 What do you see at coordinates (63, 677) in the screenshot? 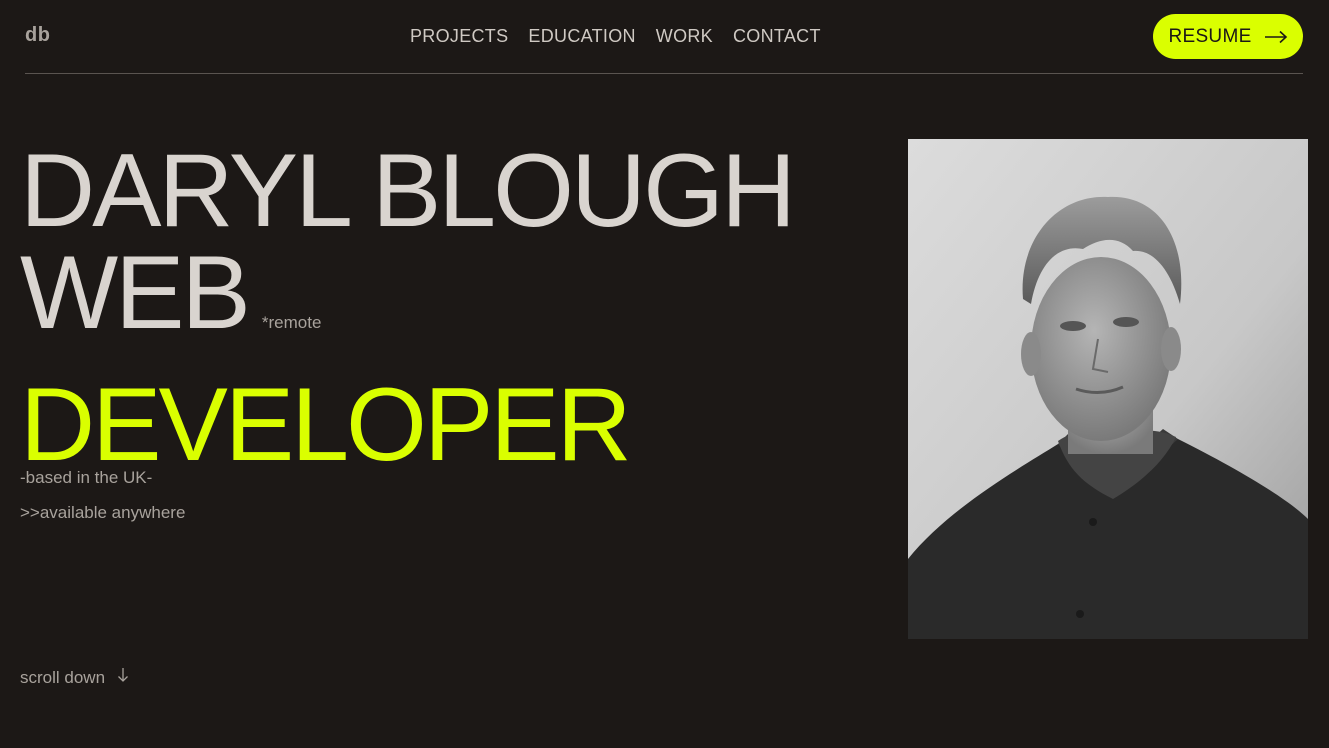
I see `scroll-down-label: scroll down` at bounding box center [63, 677].